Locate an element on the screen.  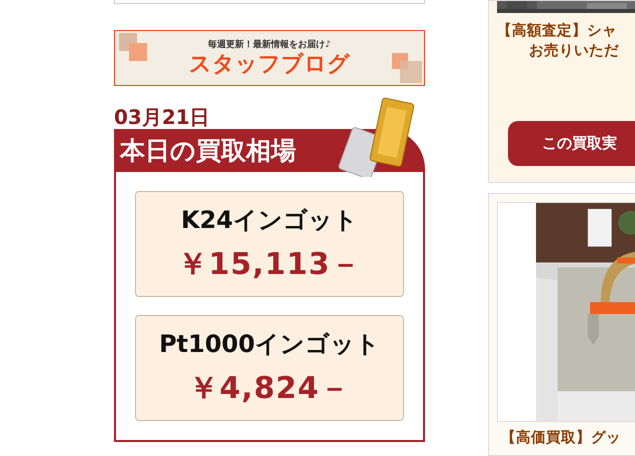
case-title: 【高価買取】グッ is located at coordinates (566, 438).